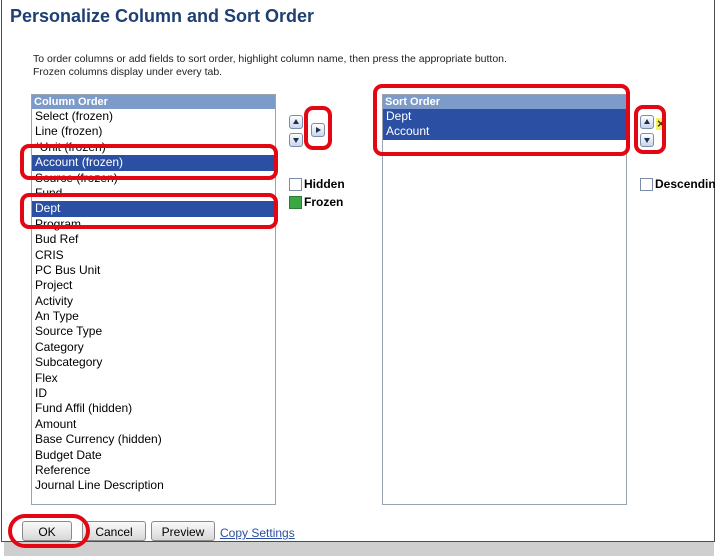  What do you see at coordinates (153, 255) in the screenshot?
I see `column-order-item: CRIS` at bounding box center [153, 255].